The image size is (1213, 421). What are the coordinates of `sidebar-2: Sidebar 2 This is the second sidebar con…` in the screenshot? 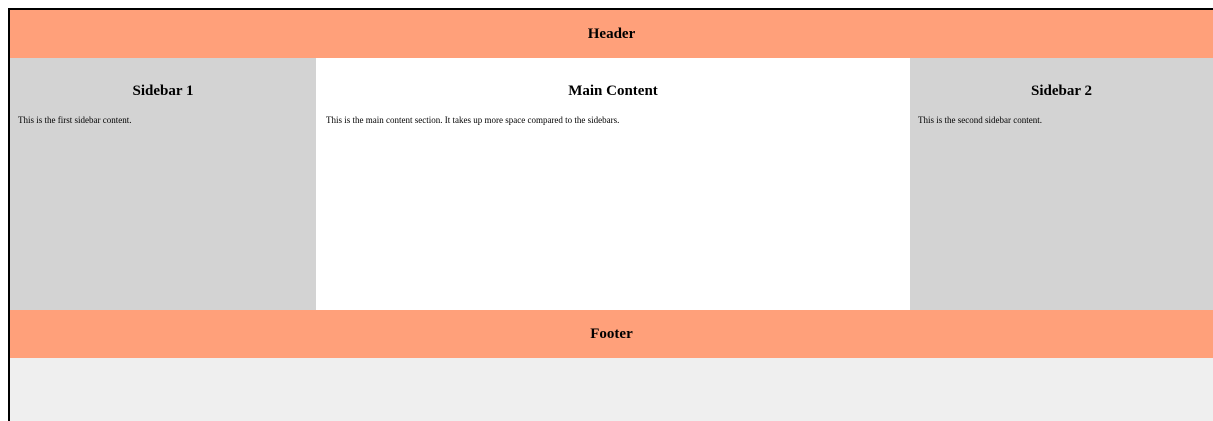 It's located at (1061, 184).